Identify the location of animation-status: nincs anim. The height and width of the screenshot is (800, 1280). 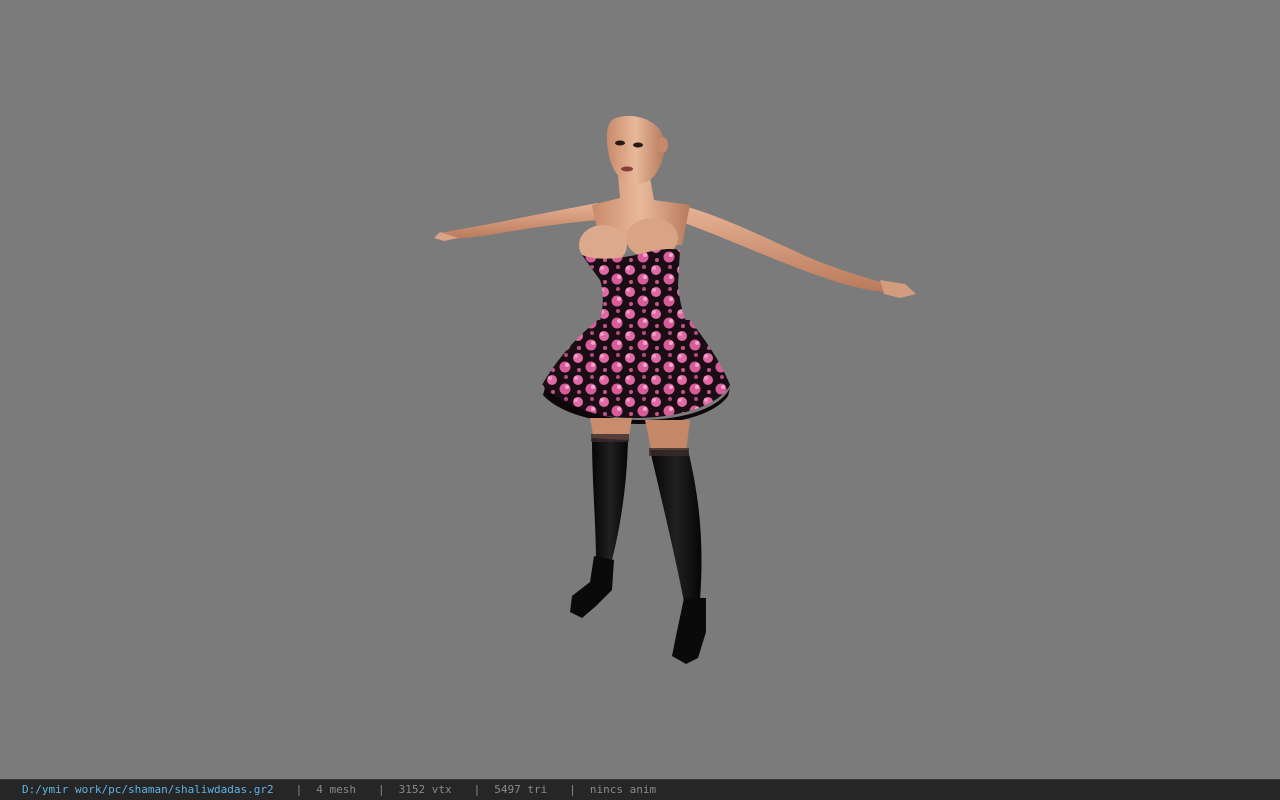
(623, 789).